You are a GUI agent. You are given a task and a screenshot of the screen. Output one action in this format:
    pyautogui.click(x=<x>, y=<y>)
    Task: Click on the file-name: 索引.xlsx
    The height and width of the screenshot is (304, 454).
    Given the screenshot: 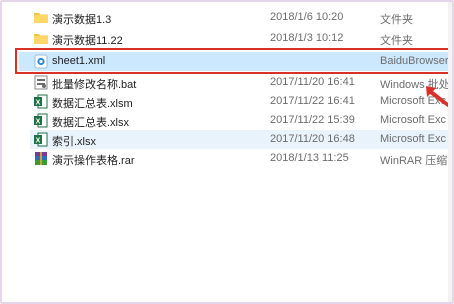 What is the action you would take?
    pyautogui.click(x=74, y=142)
    